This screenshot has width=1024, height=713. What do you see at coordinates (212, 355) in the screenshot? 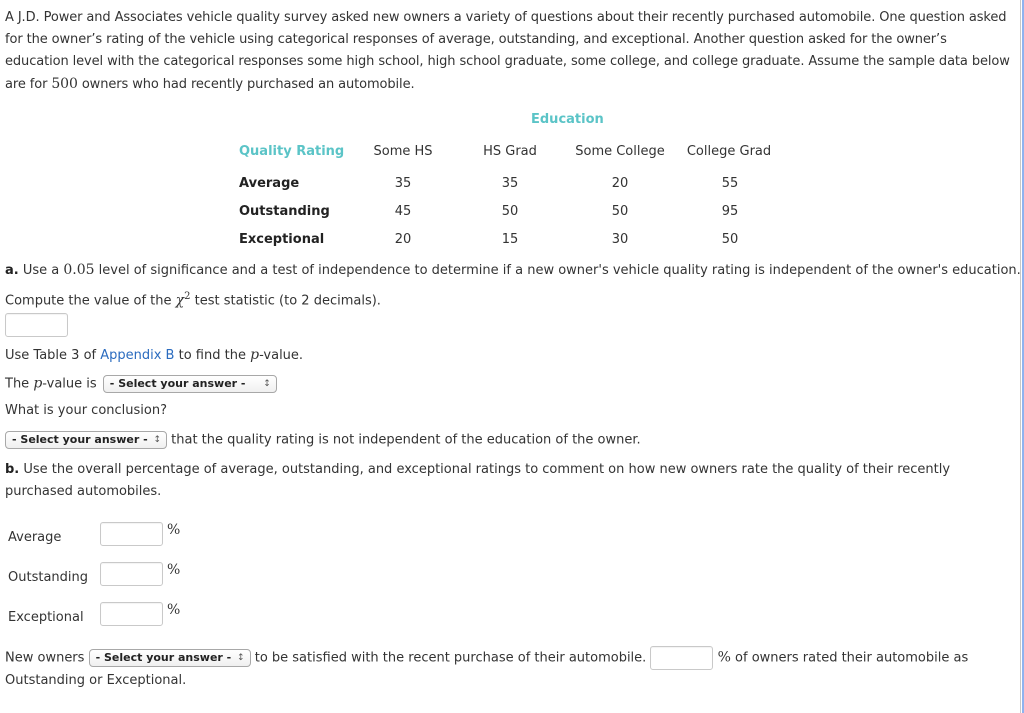
I see `instruction-text: to find the` at bounding box center [212, 355].